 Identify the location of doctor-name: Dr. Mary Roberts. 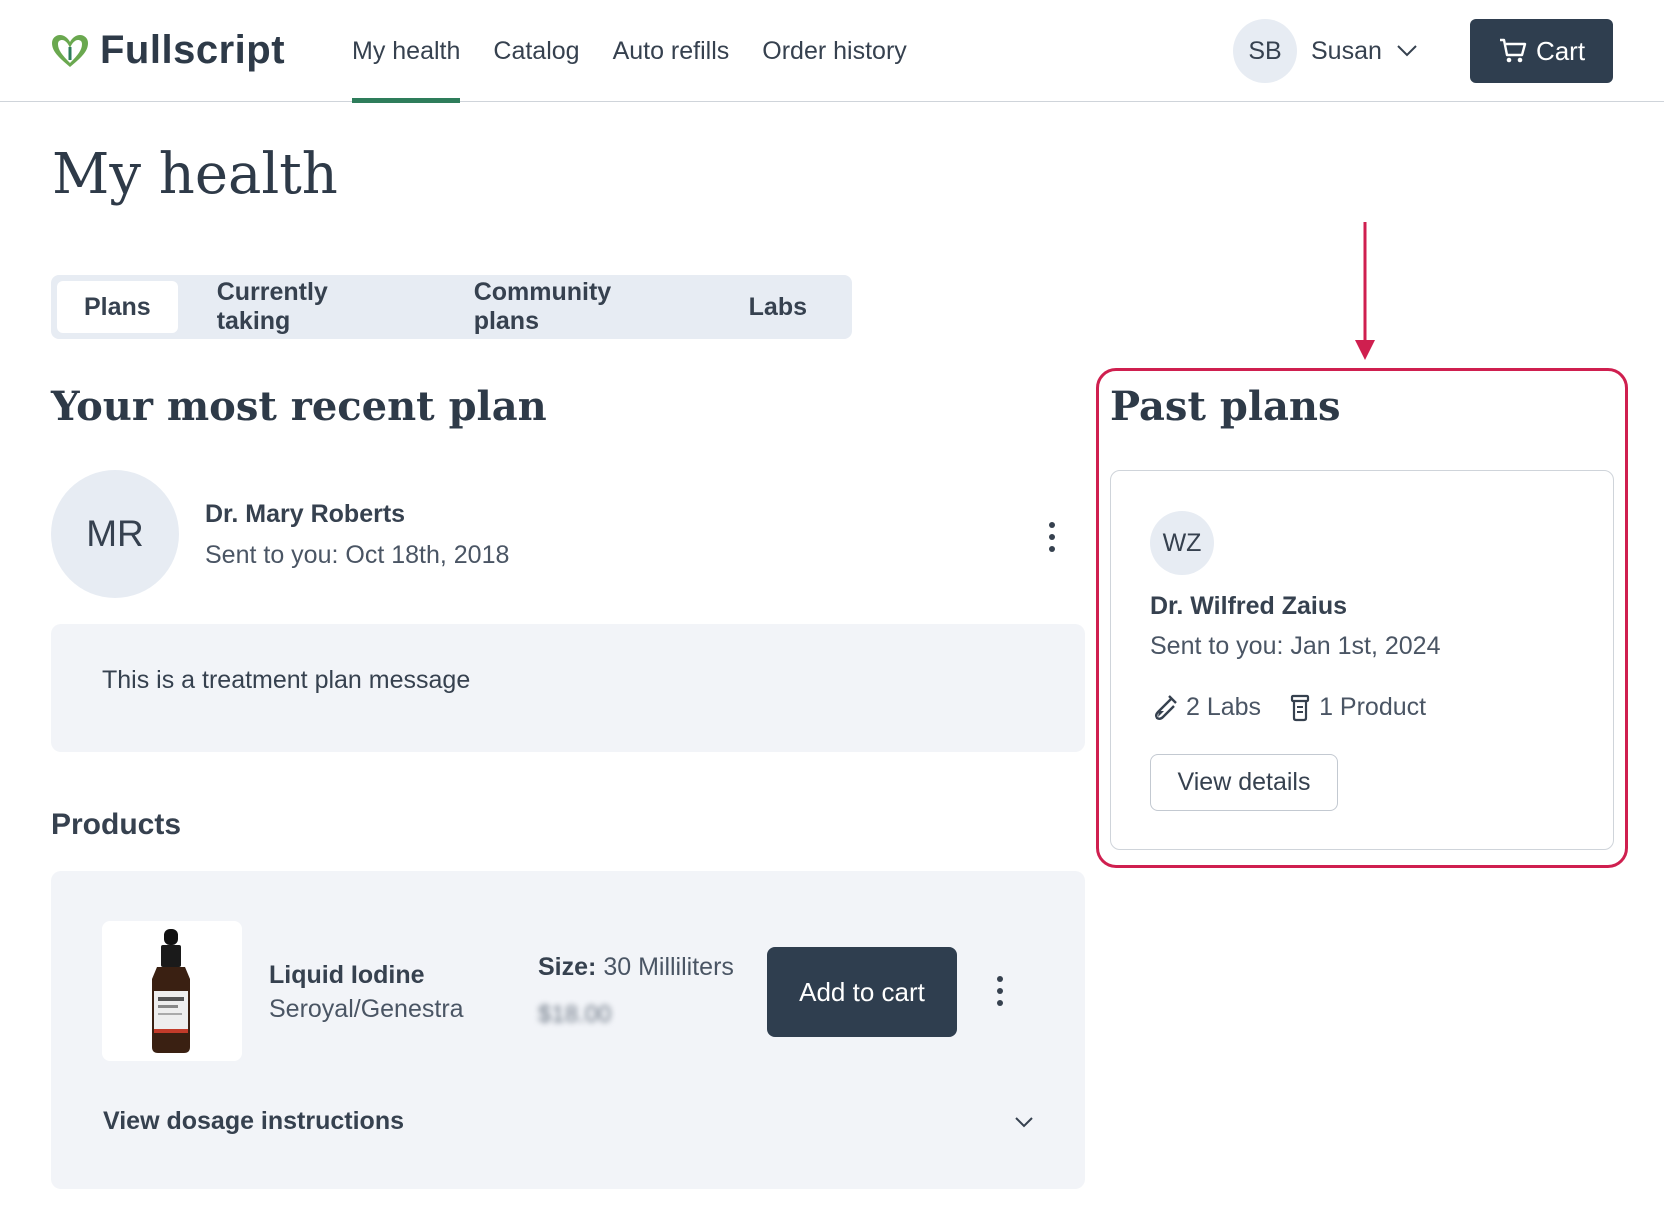
(305, 514).